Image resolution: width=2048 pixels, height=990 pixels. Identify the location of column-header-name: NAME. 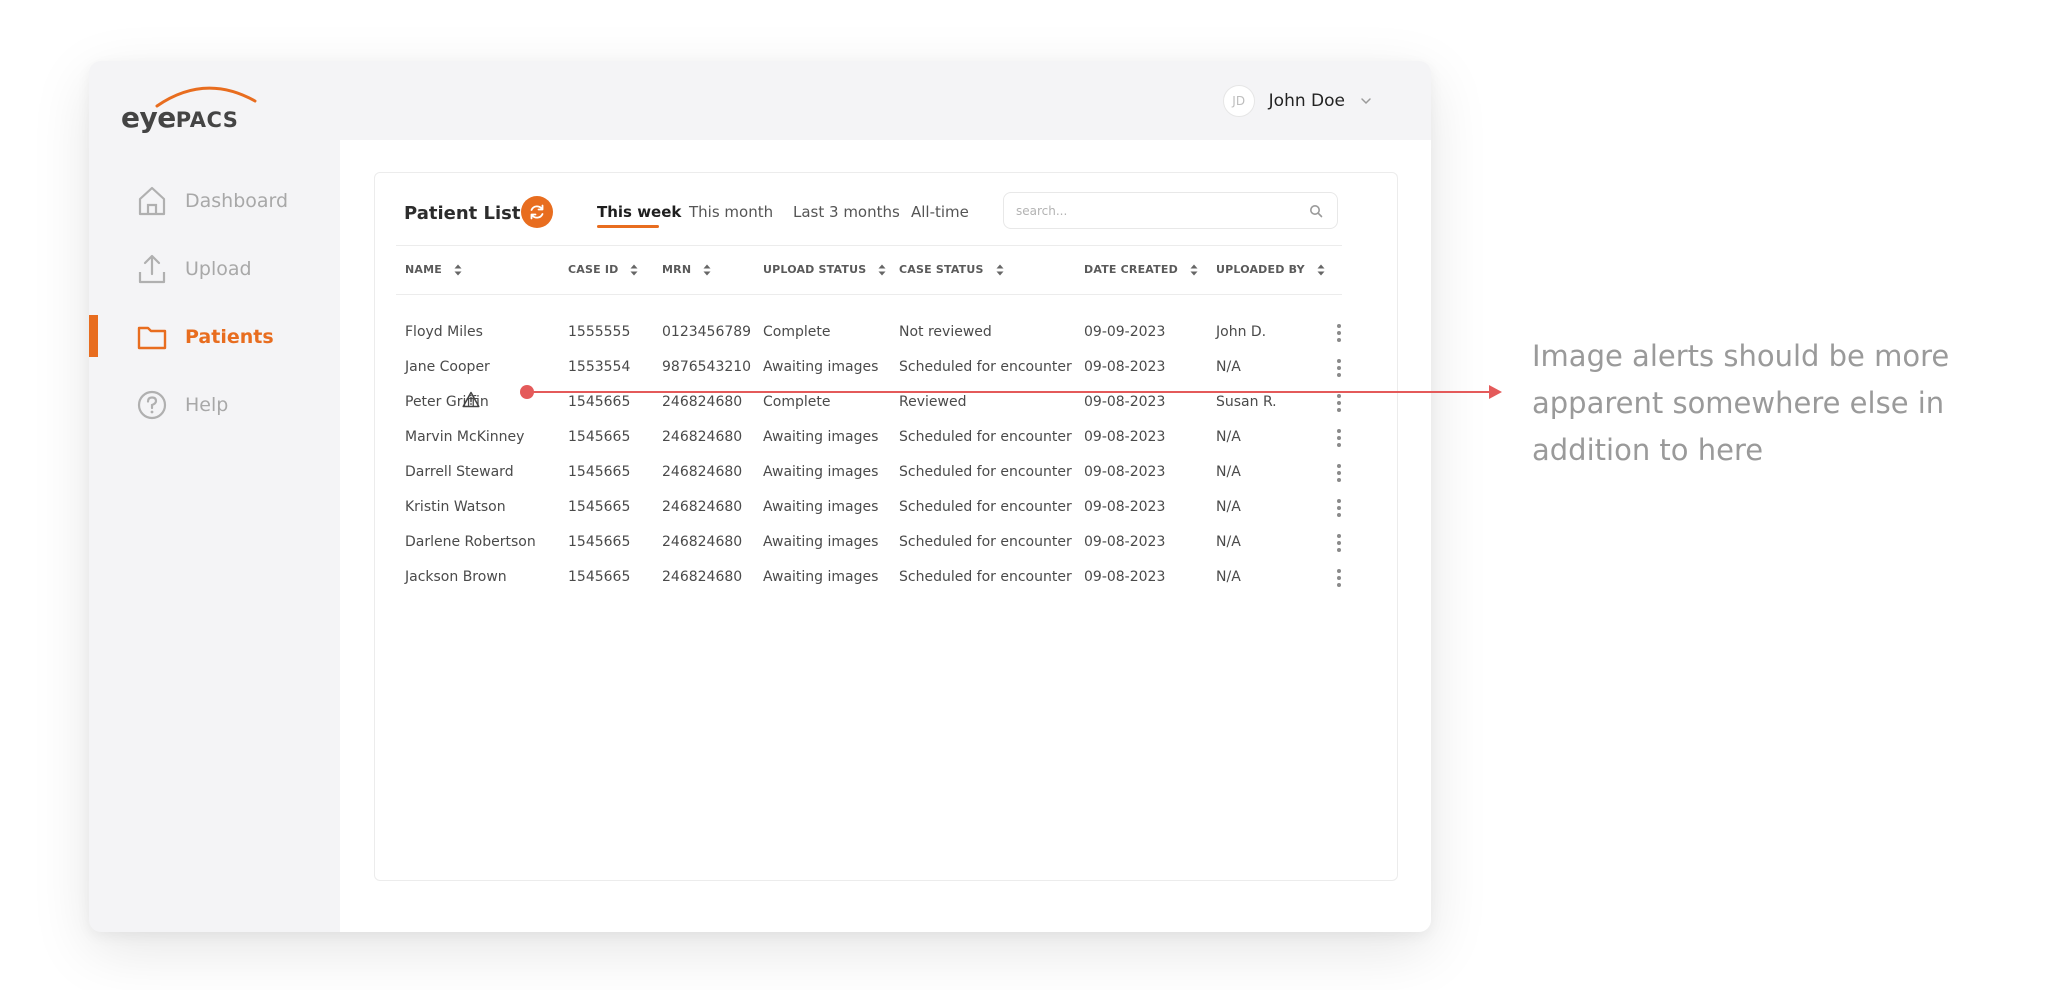
(433, 269).